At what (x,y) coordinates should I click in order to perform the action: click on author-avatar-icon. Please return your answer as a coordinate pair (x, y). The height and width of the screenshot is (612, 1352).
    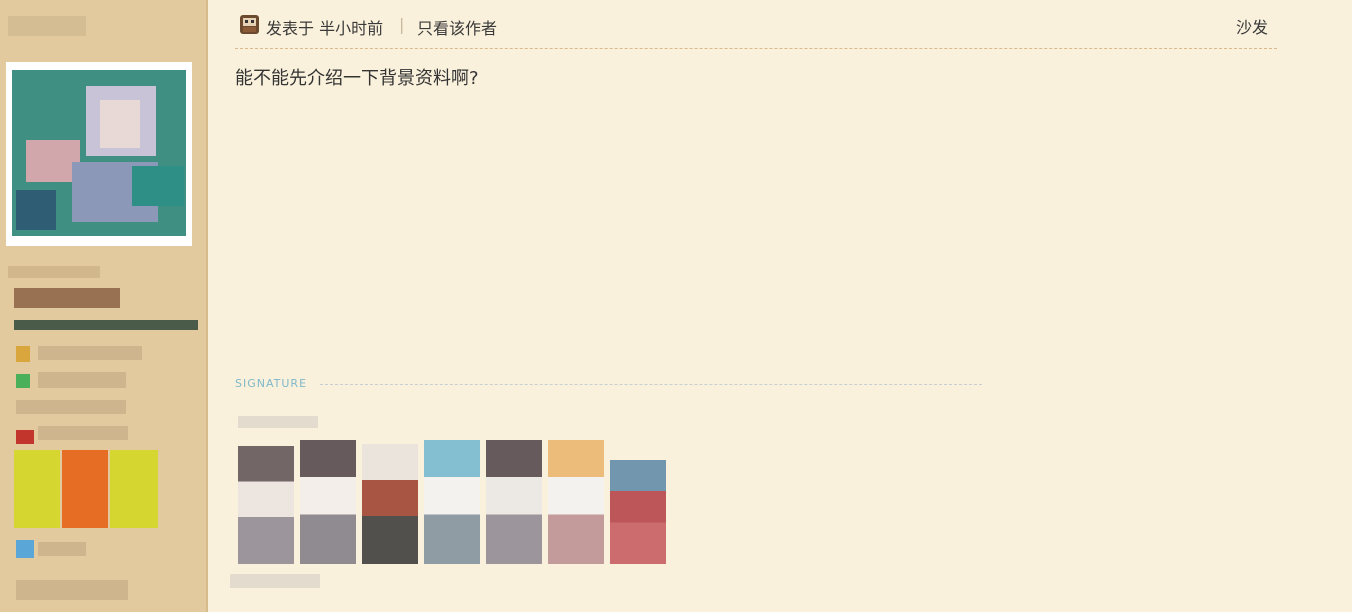
    Looking at the image, I should click on (249, 24).